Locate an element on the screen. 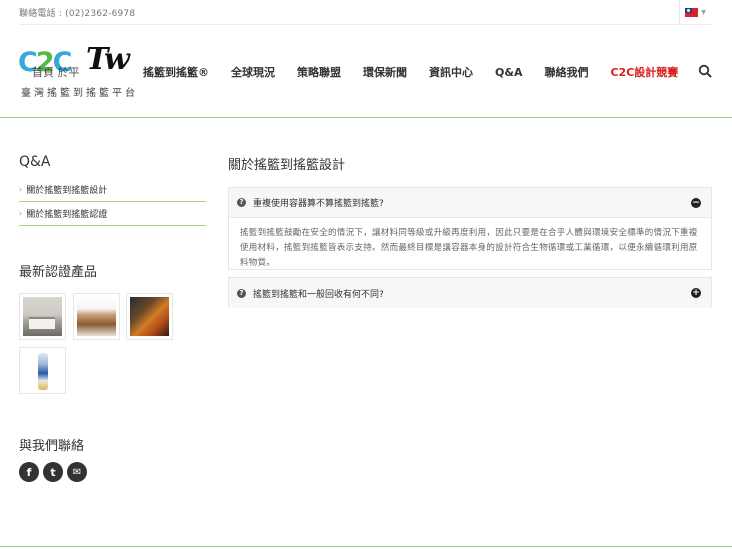 This screenshot has height=549, width=732. top-divider is located at coordinates (365, 24).